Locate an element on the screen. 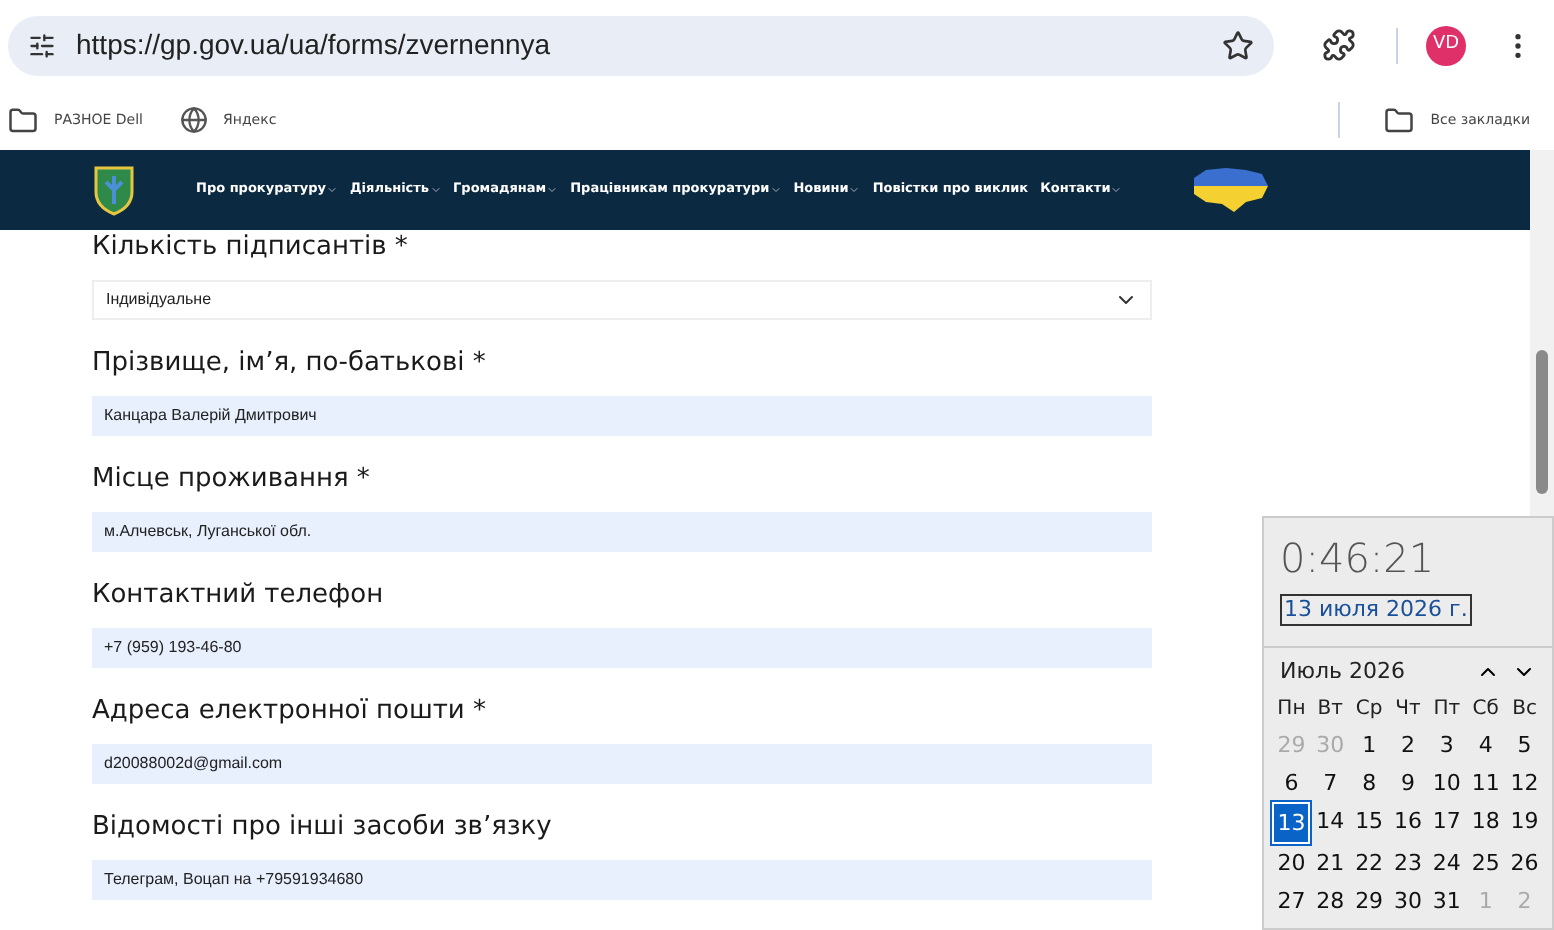 This screenshot has width=1554, height=930. select-field: Індивідуальне is located at coordinates (622, 300).